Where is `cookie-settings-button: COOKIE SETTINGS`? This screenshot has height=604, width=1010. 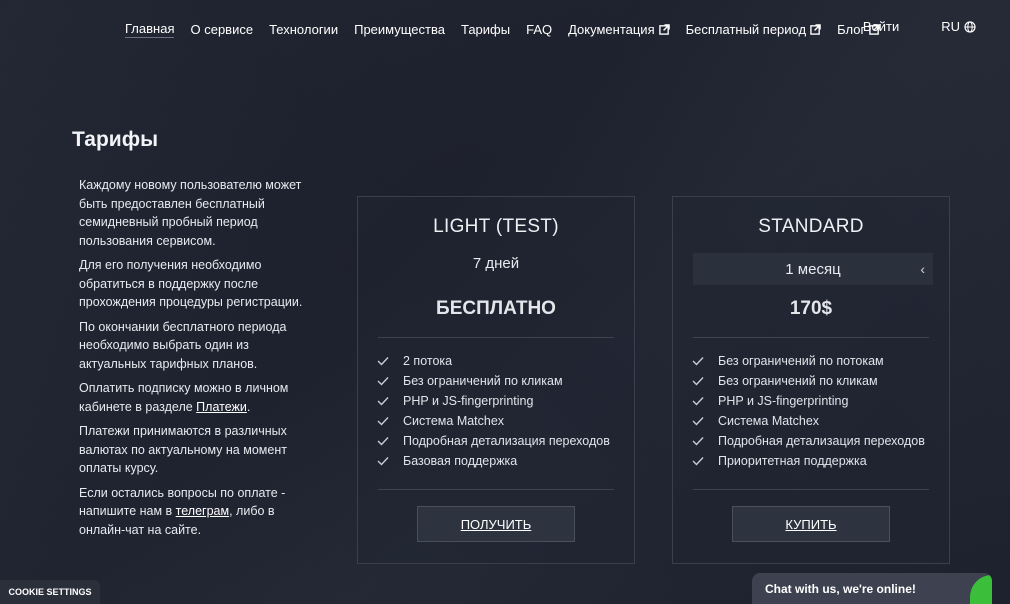 cookie-settings-button: COOKIE SETTINGS is located at coordinates (50, 592).